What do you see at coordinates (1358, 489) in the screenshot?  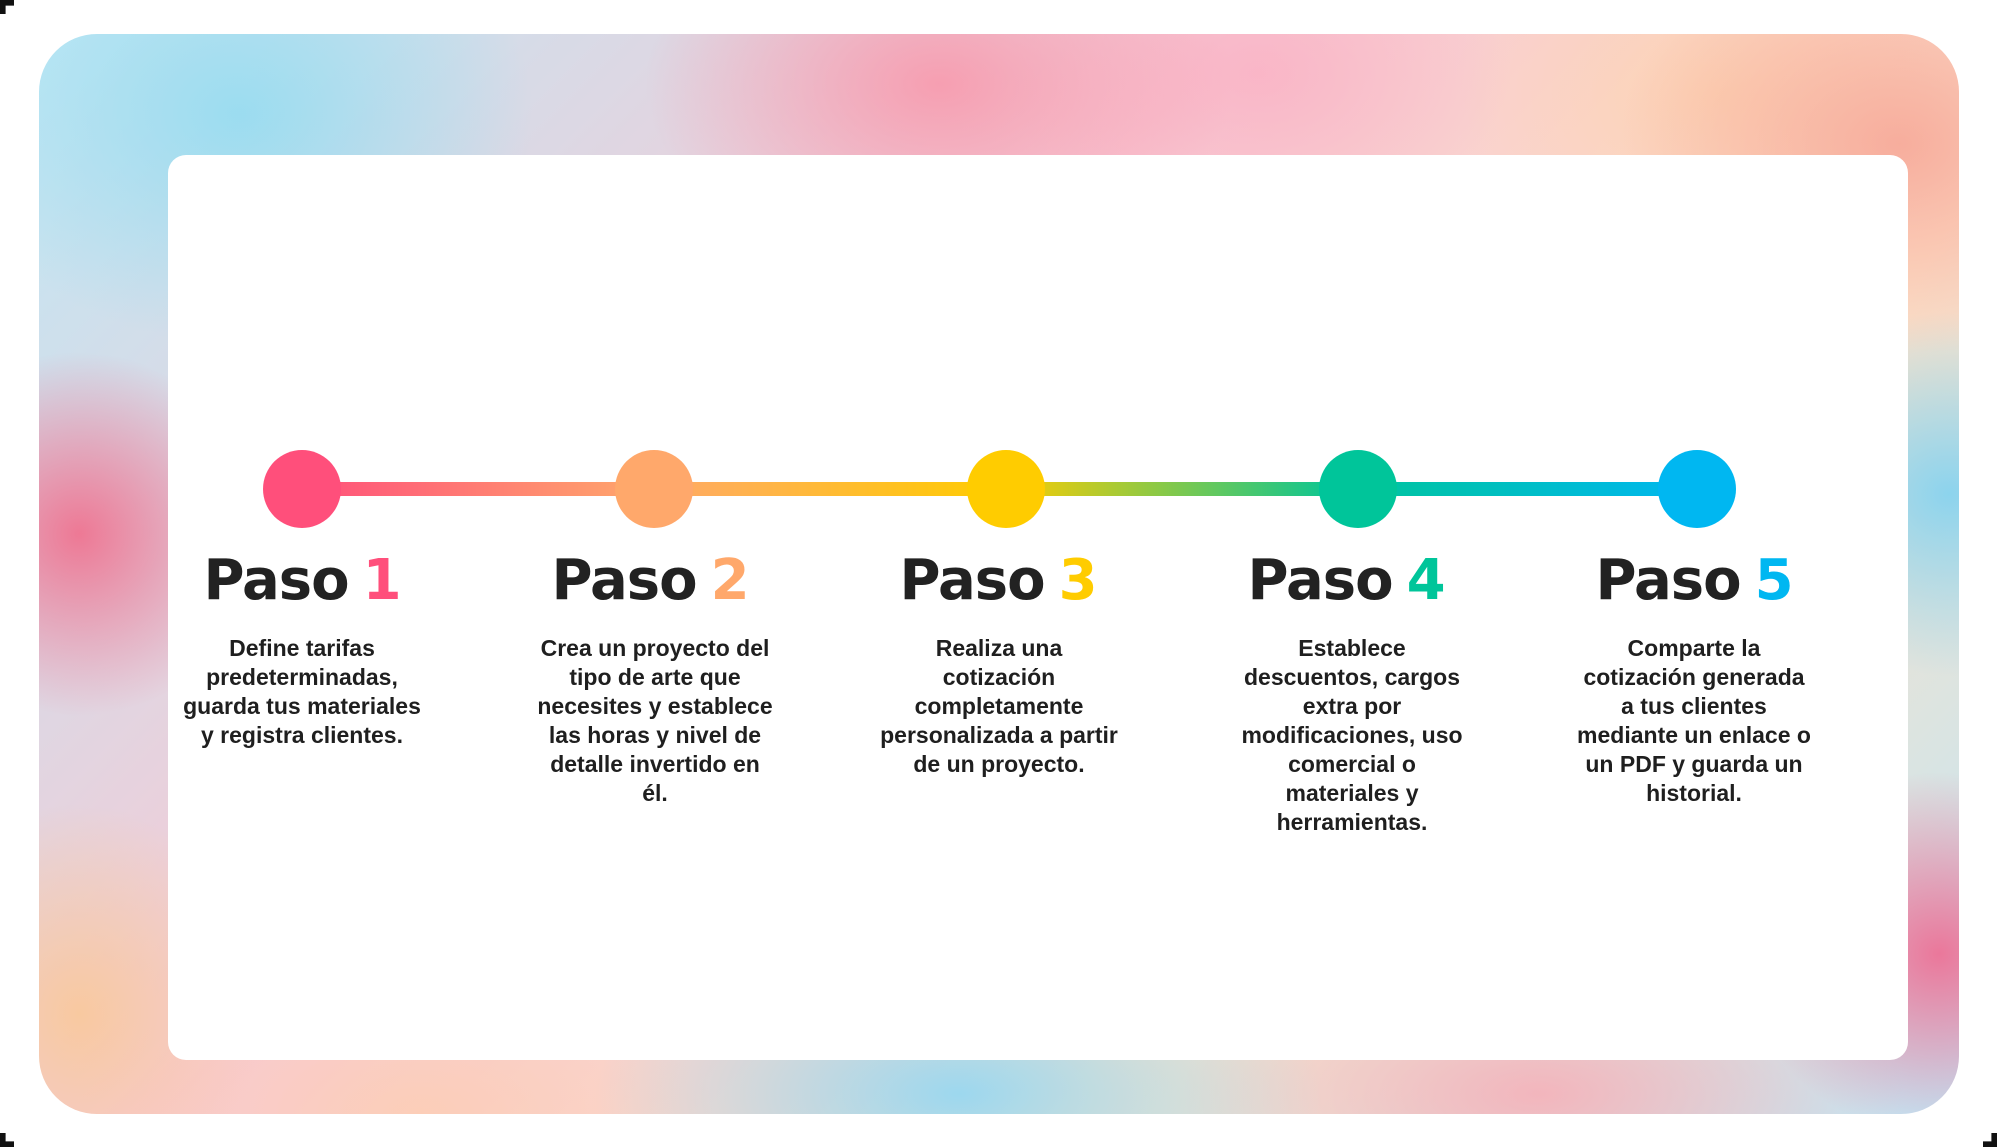 I see `step-4-marker` at bounding box center [1358, 489].